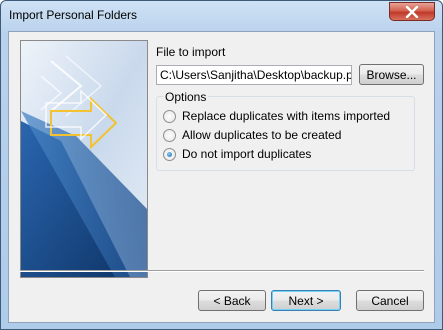 This screenshot has width=443, height=330. I want to click on title-bar: Import Personal Folders, so click(221, 16).